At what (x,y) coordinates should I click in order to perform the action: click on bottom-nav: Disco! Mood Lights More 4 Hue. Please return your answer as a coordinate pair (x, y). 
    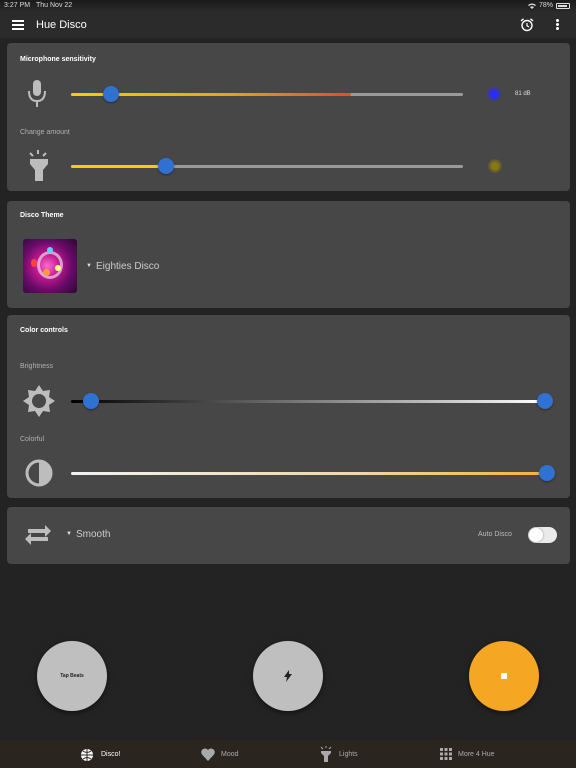
    Looking at the image, I should click on (288, 754).